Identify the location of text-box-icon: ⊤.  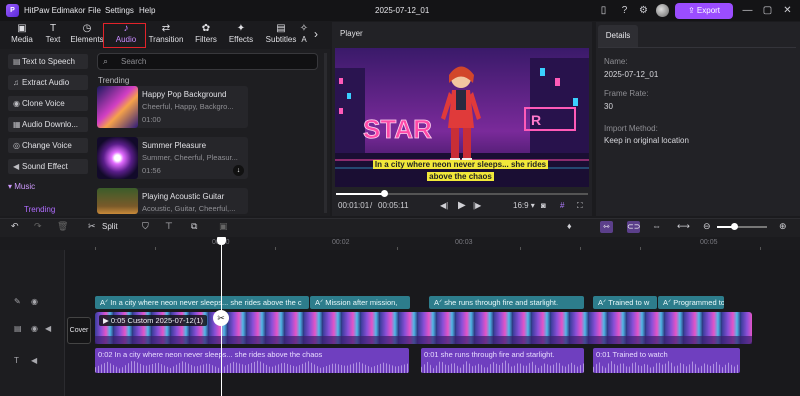
(169, 226).